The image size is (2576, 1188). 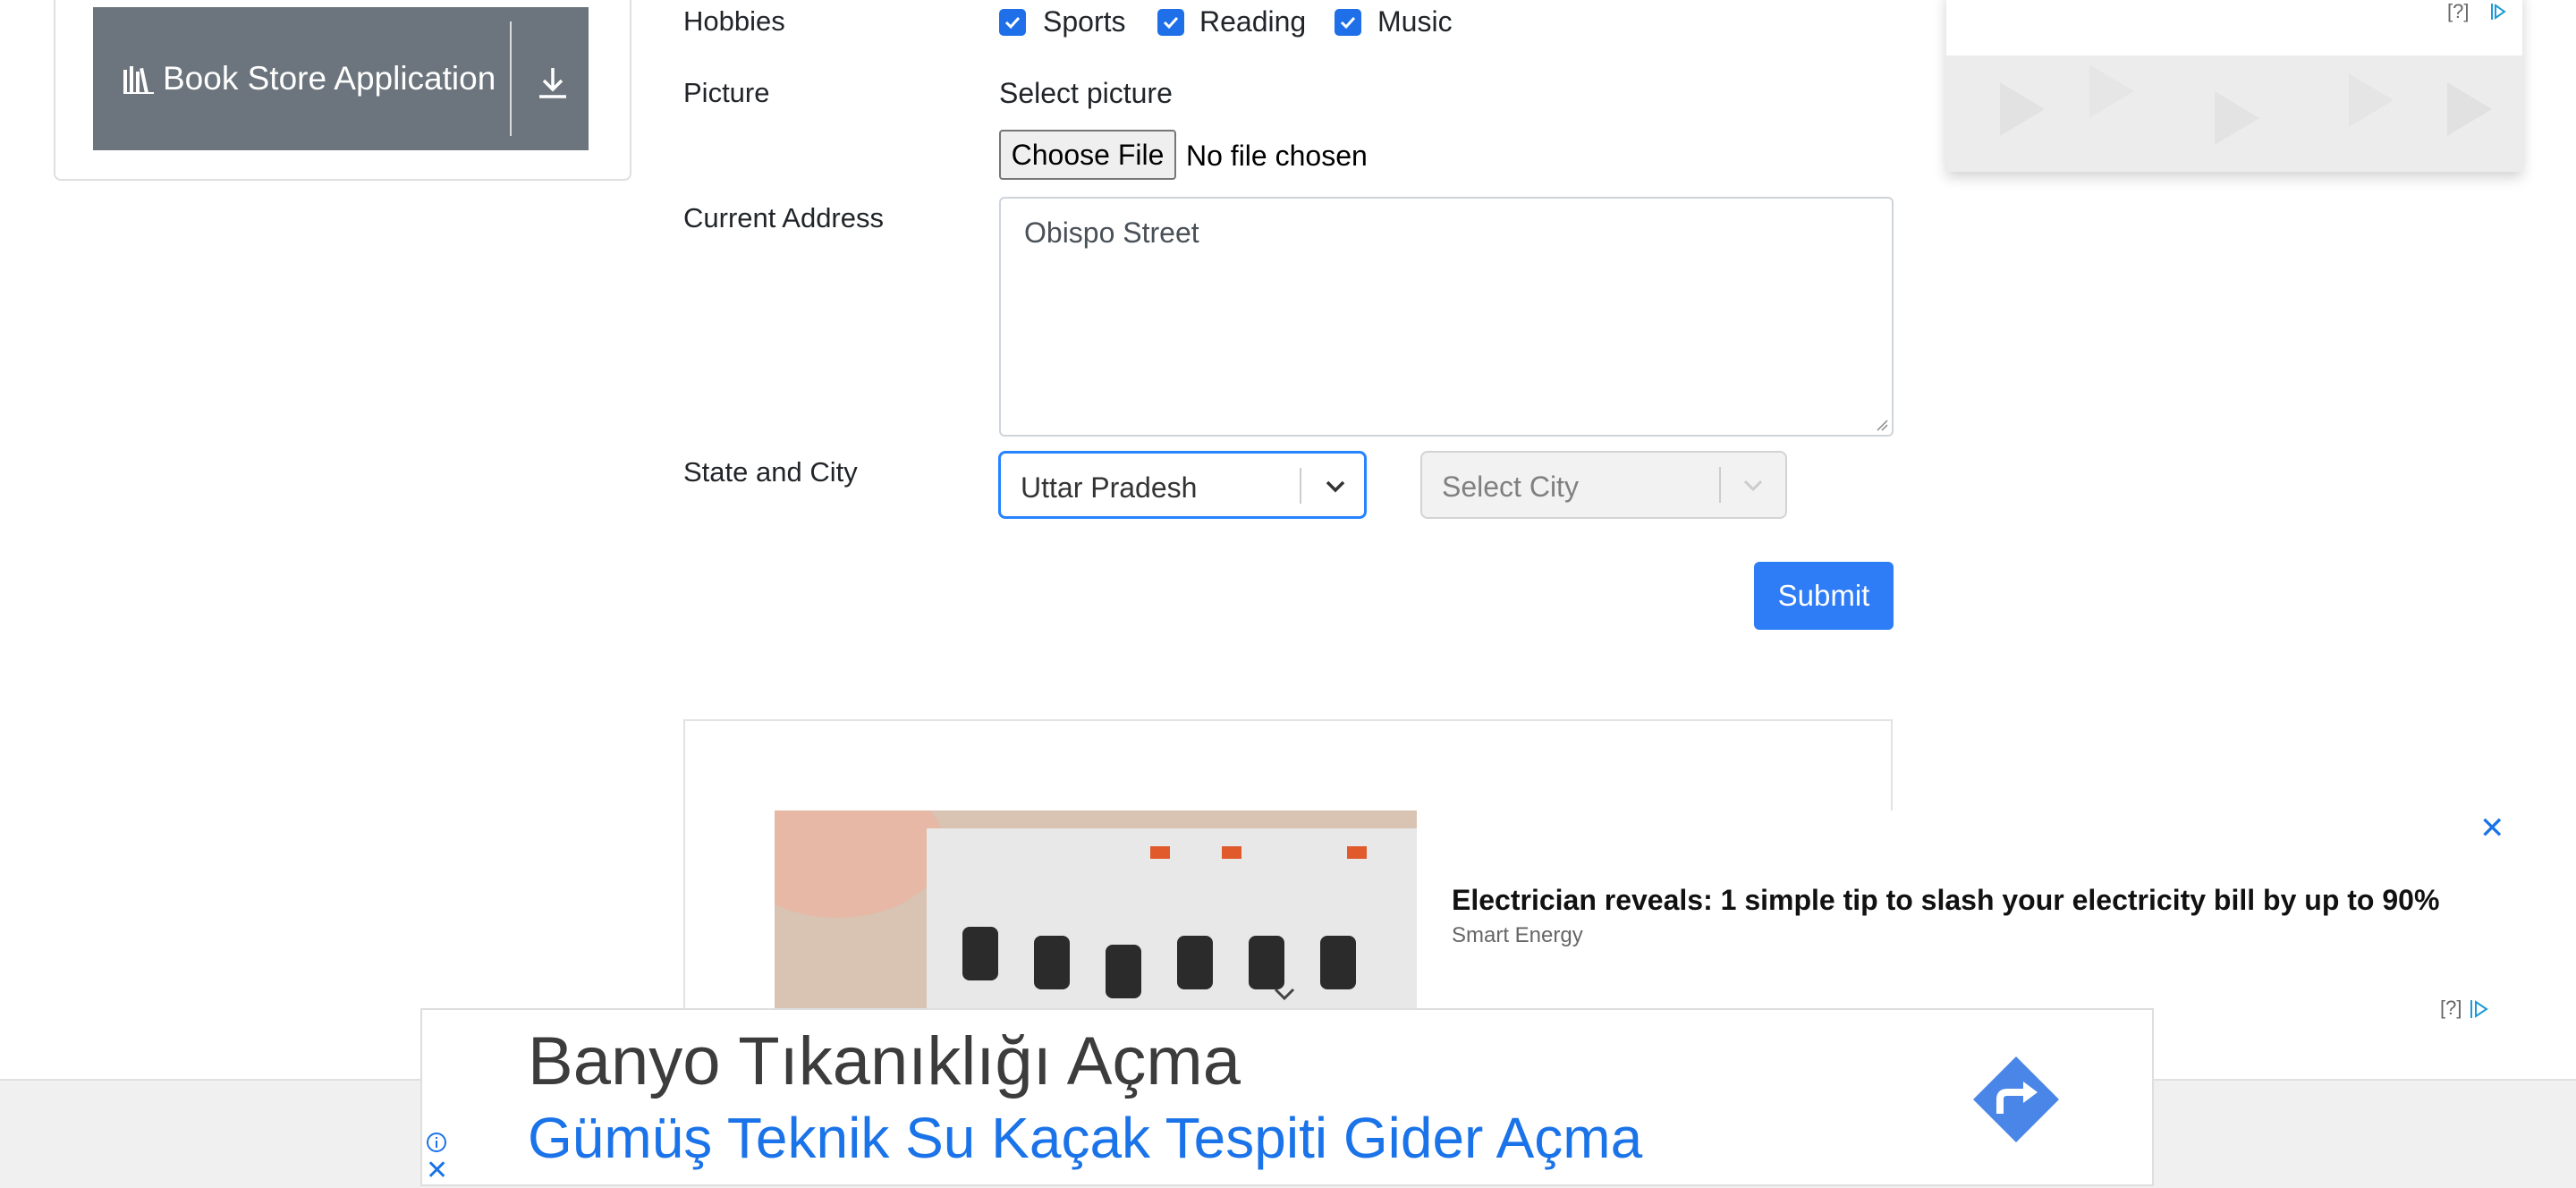 What do you see at coordinates (1109, 487) in the screenshot?
I see `state-select-value: Uttar Pradesh` at bounding box center [1109, 487].